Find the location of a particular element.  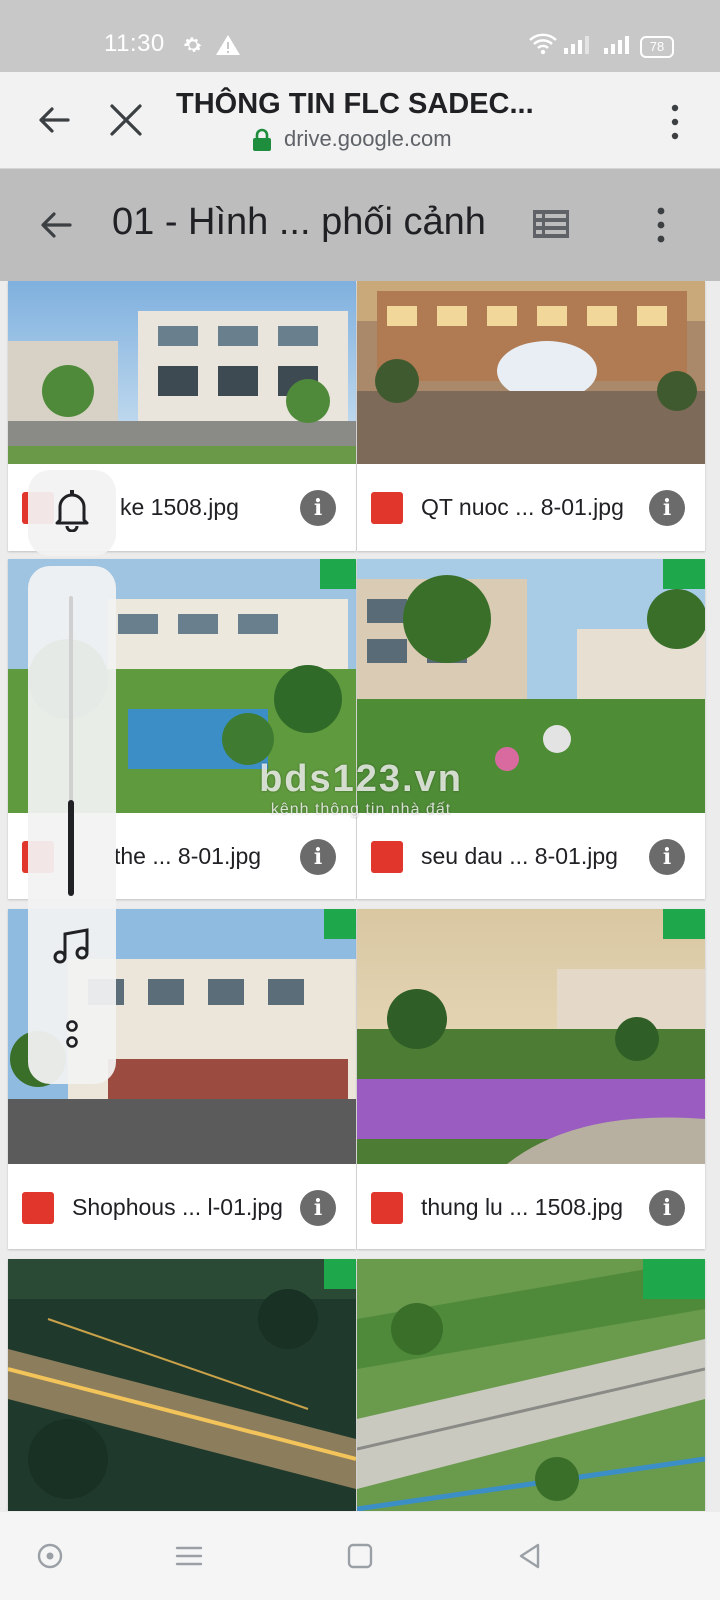

back-arrow-icon is located at coordinates (54, 120).